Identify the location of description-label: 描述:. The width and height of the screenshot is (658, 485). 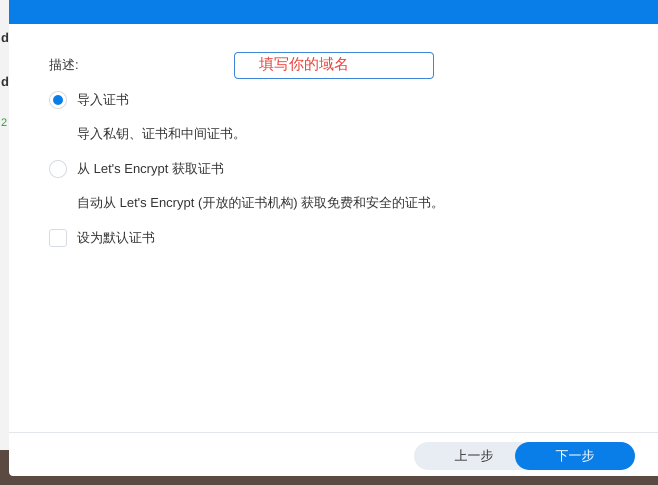
(64, 65).